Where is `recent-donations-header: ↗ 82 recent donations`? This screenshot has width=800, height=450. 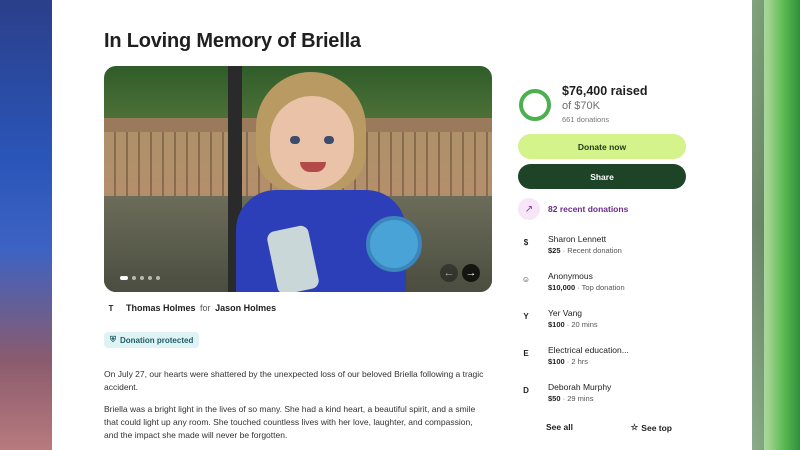 recent-donations-header: ↗ 82 recent donations is located at coordinates (573, 209).